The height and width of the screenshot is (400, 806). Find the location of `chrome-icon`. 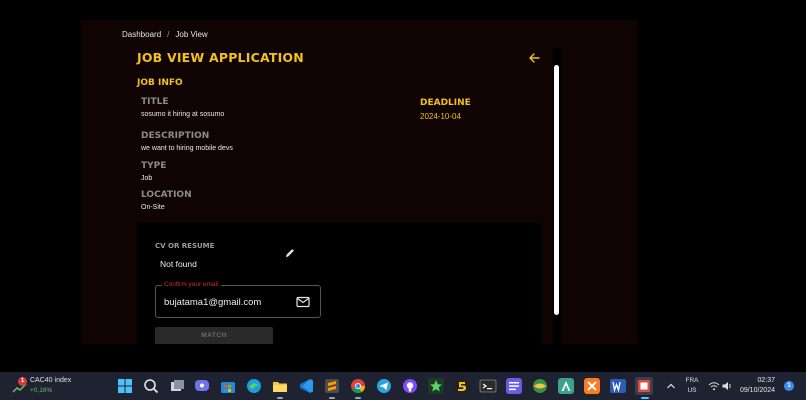

chrome-icon is located at coordinates (358, 386).